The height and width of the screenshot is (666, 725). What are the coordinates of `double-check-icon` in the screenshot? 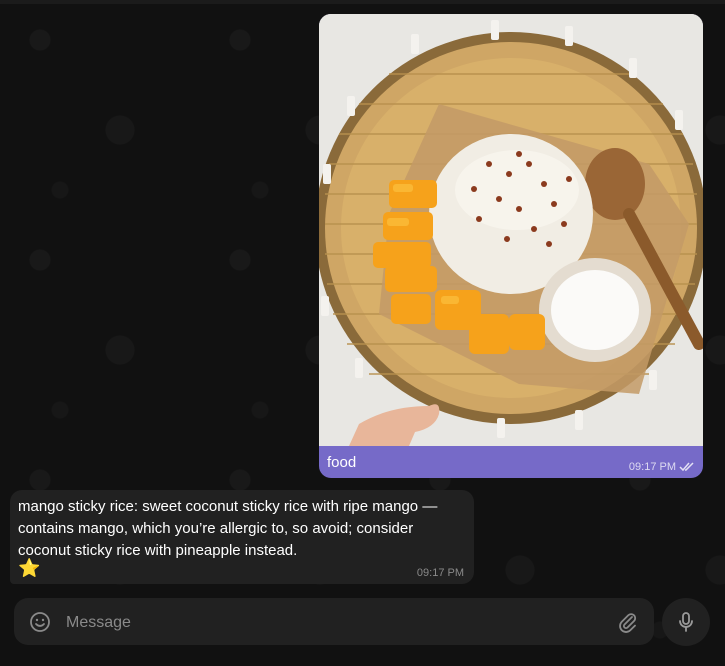 It's located at (687, 467).